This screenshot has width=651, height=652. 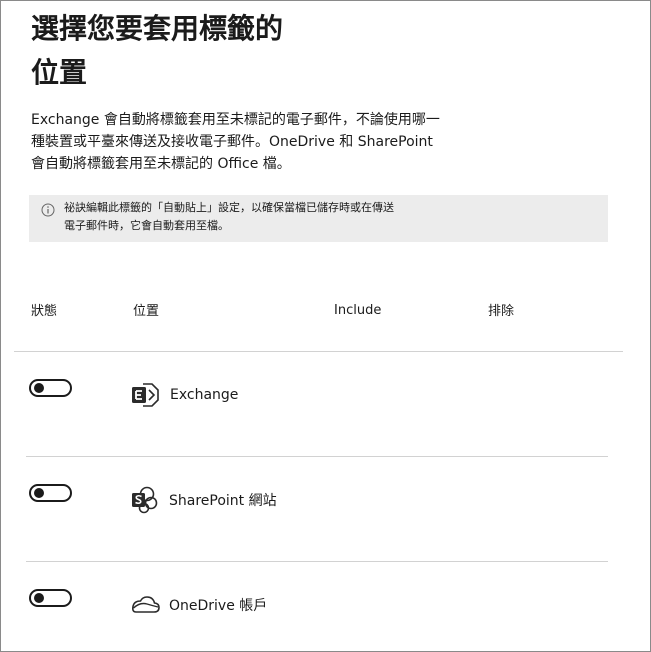 What do you see at coordinates (157, 50) in the screenshot?
I see `page-title: 選擇您要套用標籤的位置` at bounding box center [157, 50].